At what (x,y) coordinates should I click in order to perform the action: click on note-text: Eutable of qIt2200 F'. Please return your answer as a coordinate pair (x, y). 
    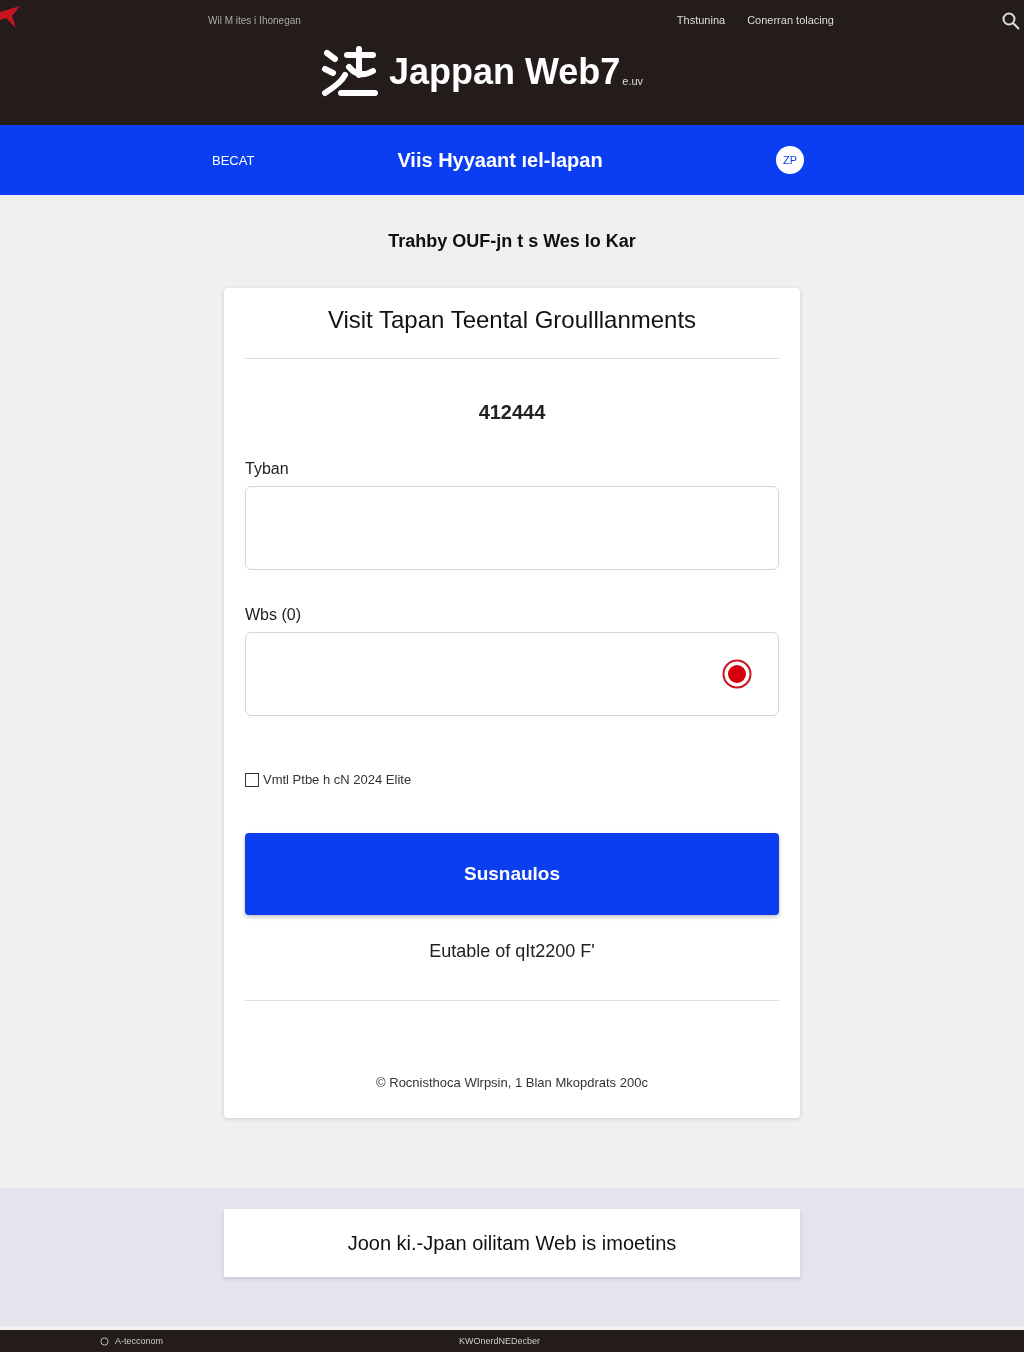
    Looking at the image, I should click on (512, 951).